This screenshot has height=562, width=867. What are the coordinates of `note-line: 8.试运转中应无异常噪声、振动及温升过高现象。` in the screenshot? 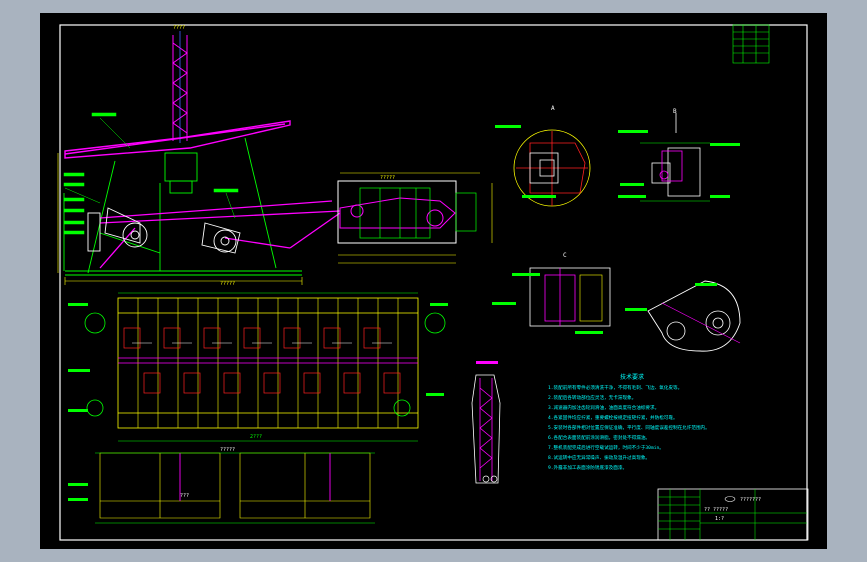 It's located at (599, 457).